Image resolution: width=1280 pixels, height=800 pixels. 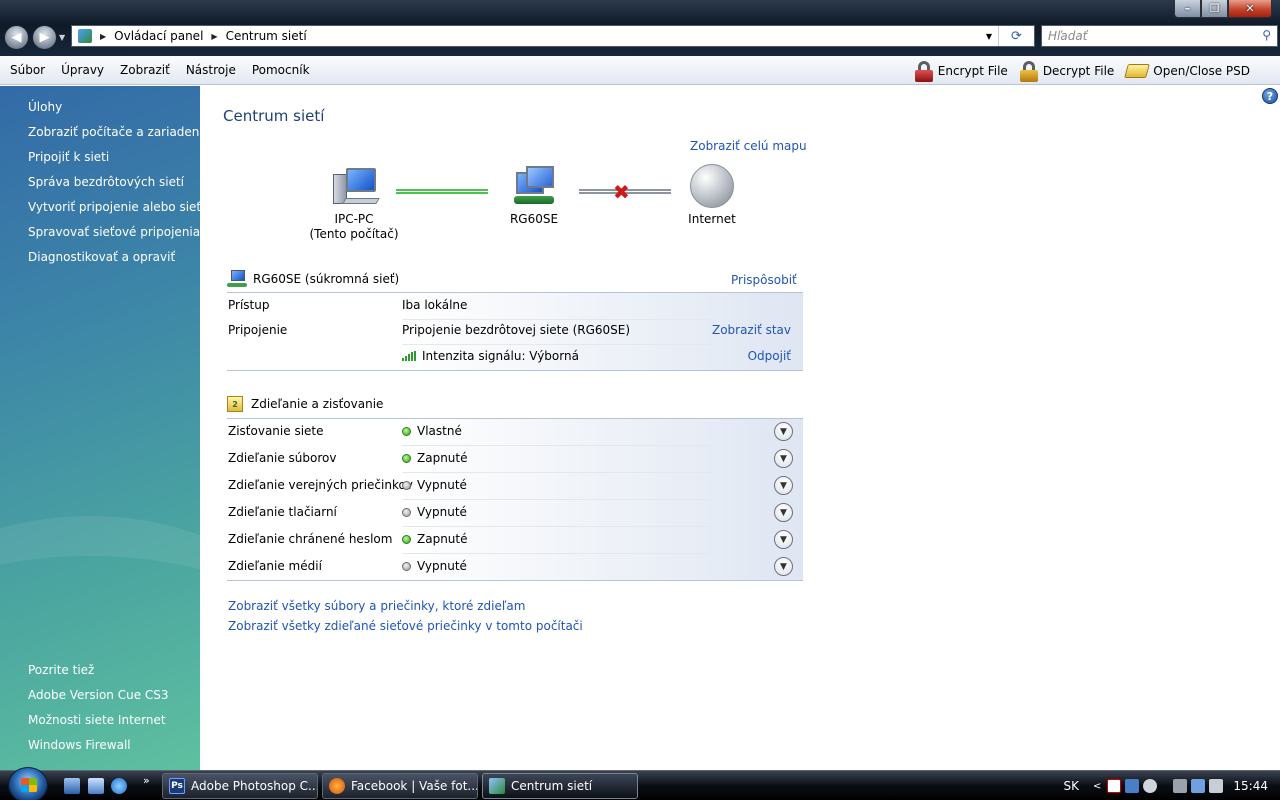 I want to click on view-status-link: Zobraziť stav, so click(x=751, y=330).